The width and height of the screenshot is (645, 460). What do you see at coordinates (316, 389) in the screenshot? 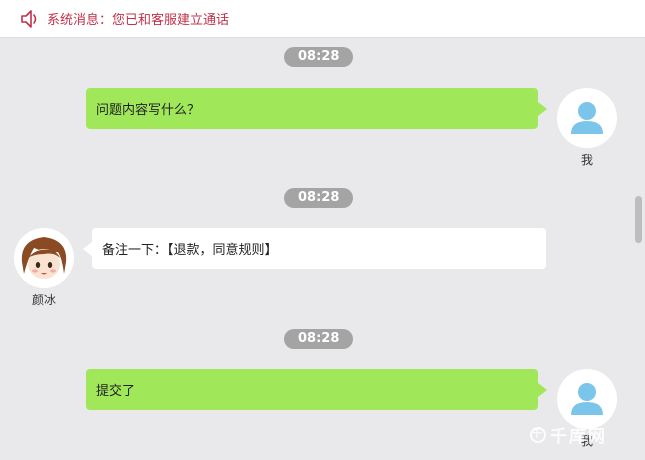
I see `outgoing-message-bubble: 提交了` at bounding box center [316, 389].